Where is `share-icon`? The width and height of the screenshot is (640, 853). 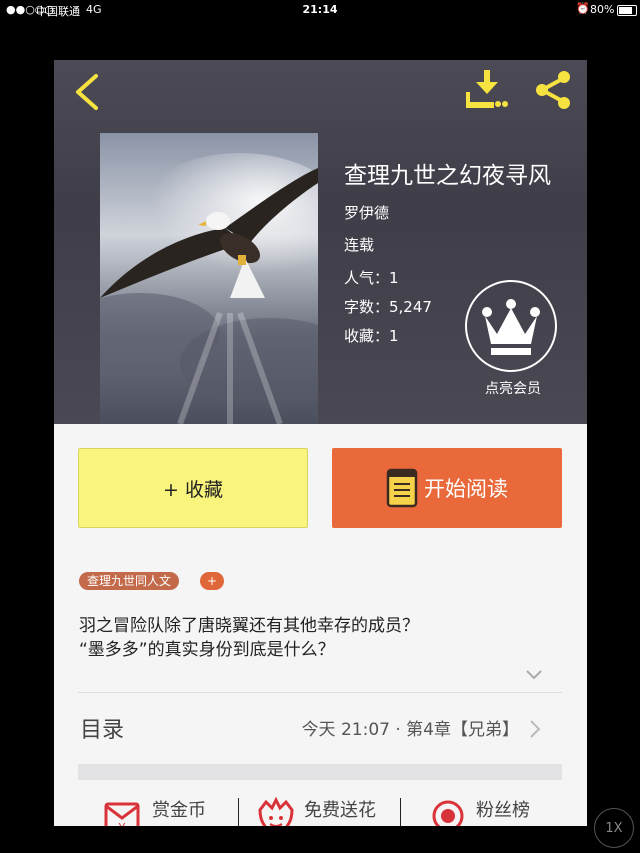
share-icon is located at coordinates (553, 90).